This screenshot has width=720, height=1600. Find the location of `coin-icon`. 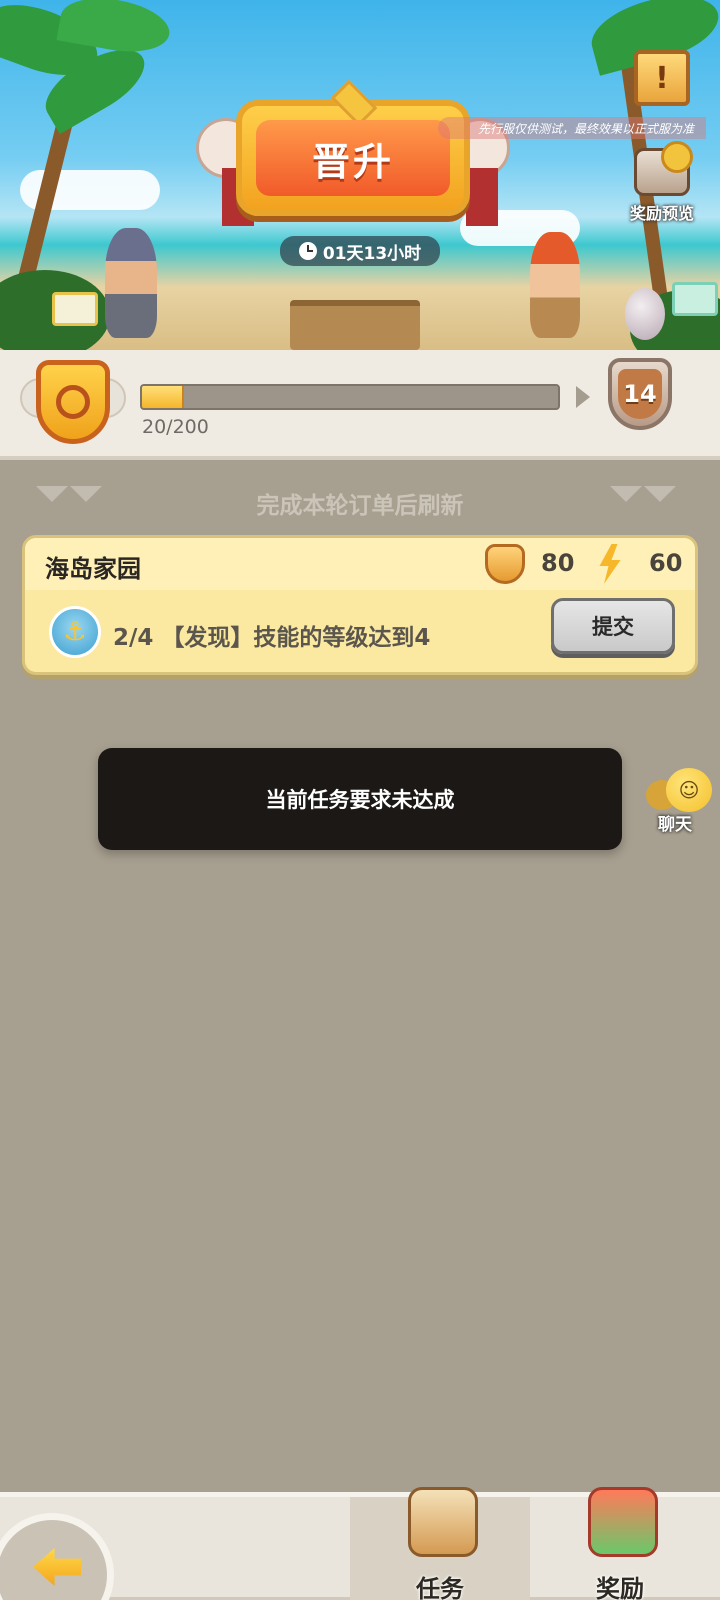

coin-icon is located at coordinates (505, 564).